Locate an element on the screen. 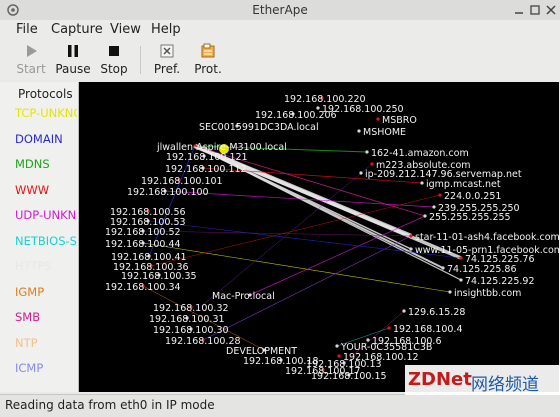 The image size is (560, 417). node-label: 192.168.100.31 is located at coordinates (187, 319).